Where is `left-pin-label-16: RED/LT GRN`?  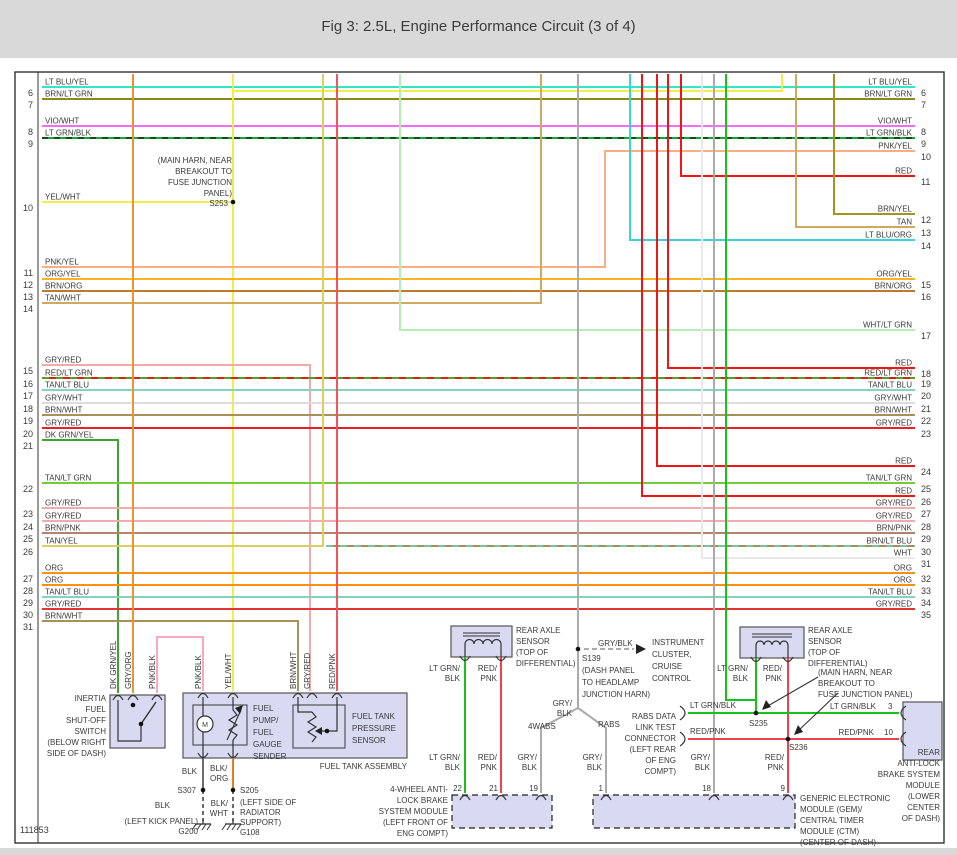 left-pin-label-16: RED/LT GRN is located at coordinates (69, 373).